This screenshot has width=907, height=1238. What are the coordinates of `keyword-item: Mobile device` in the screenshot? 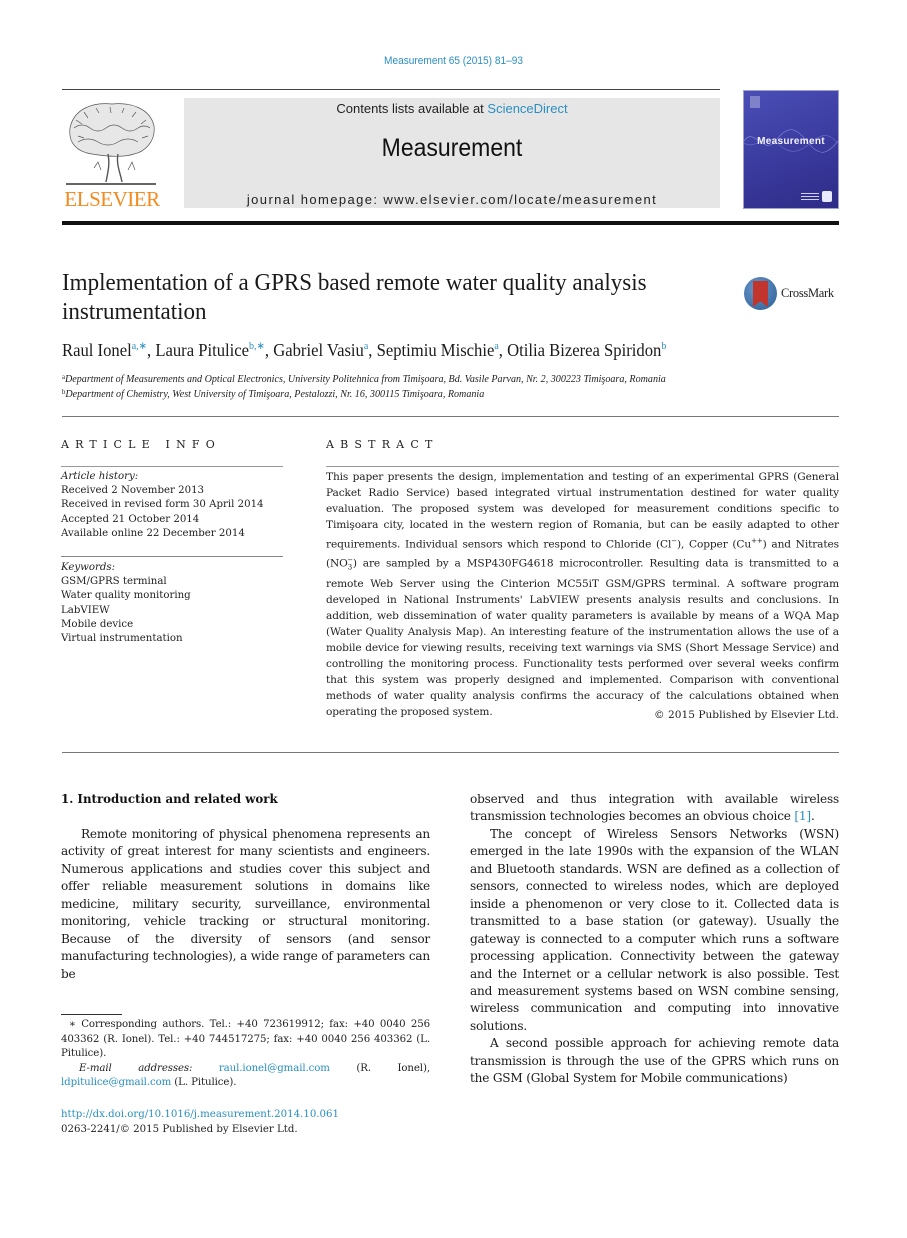 It's located at (97, 624).